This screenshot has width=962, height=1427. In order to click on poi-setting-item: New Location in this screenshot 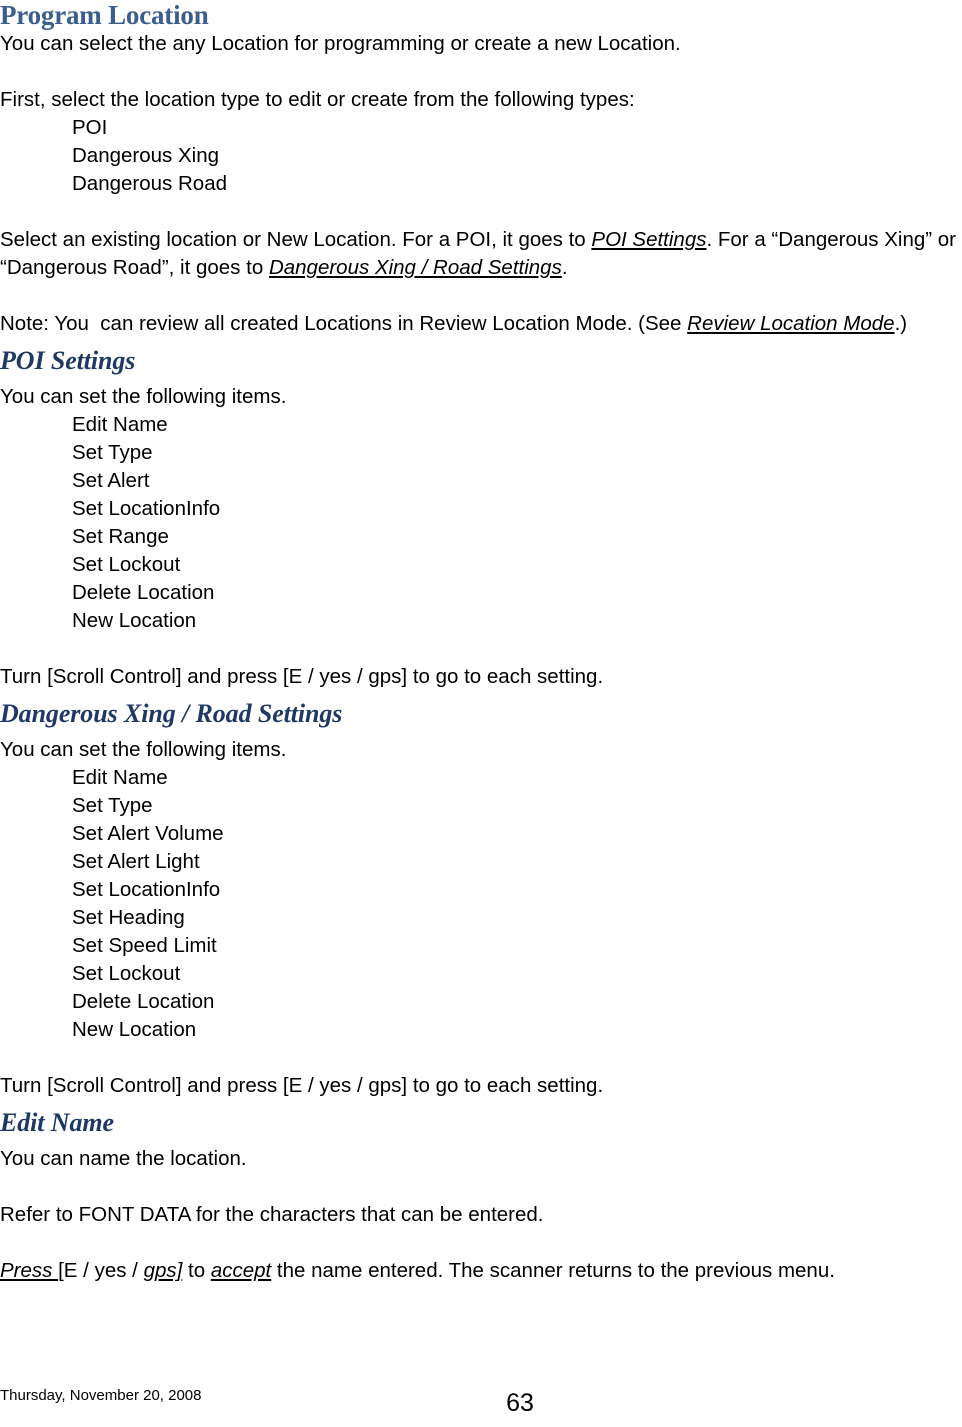, I will do `click(134, 620)`.